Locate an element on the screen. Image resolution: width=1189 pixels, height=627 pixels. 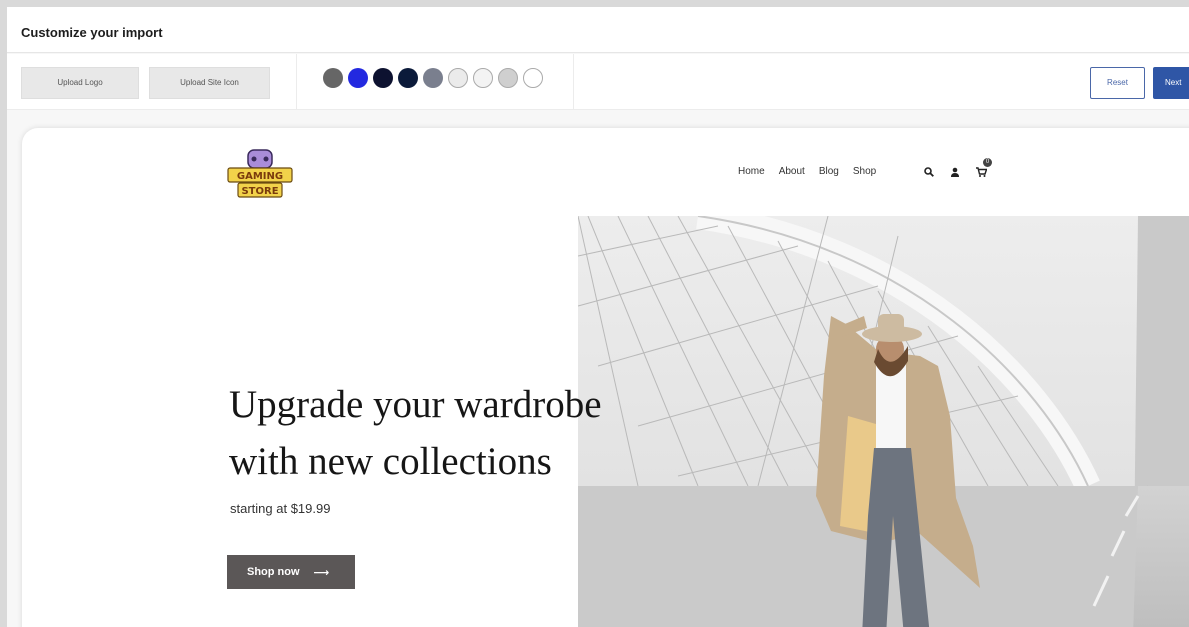
user-icon is located at coordinates (955, 173).